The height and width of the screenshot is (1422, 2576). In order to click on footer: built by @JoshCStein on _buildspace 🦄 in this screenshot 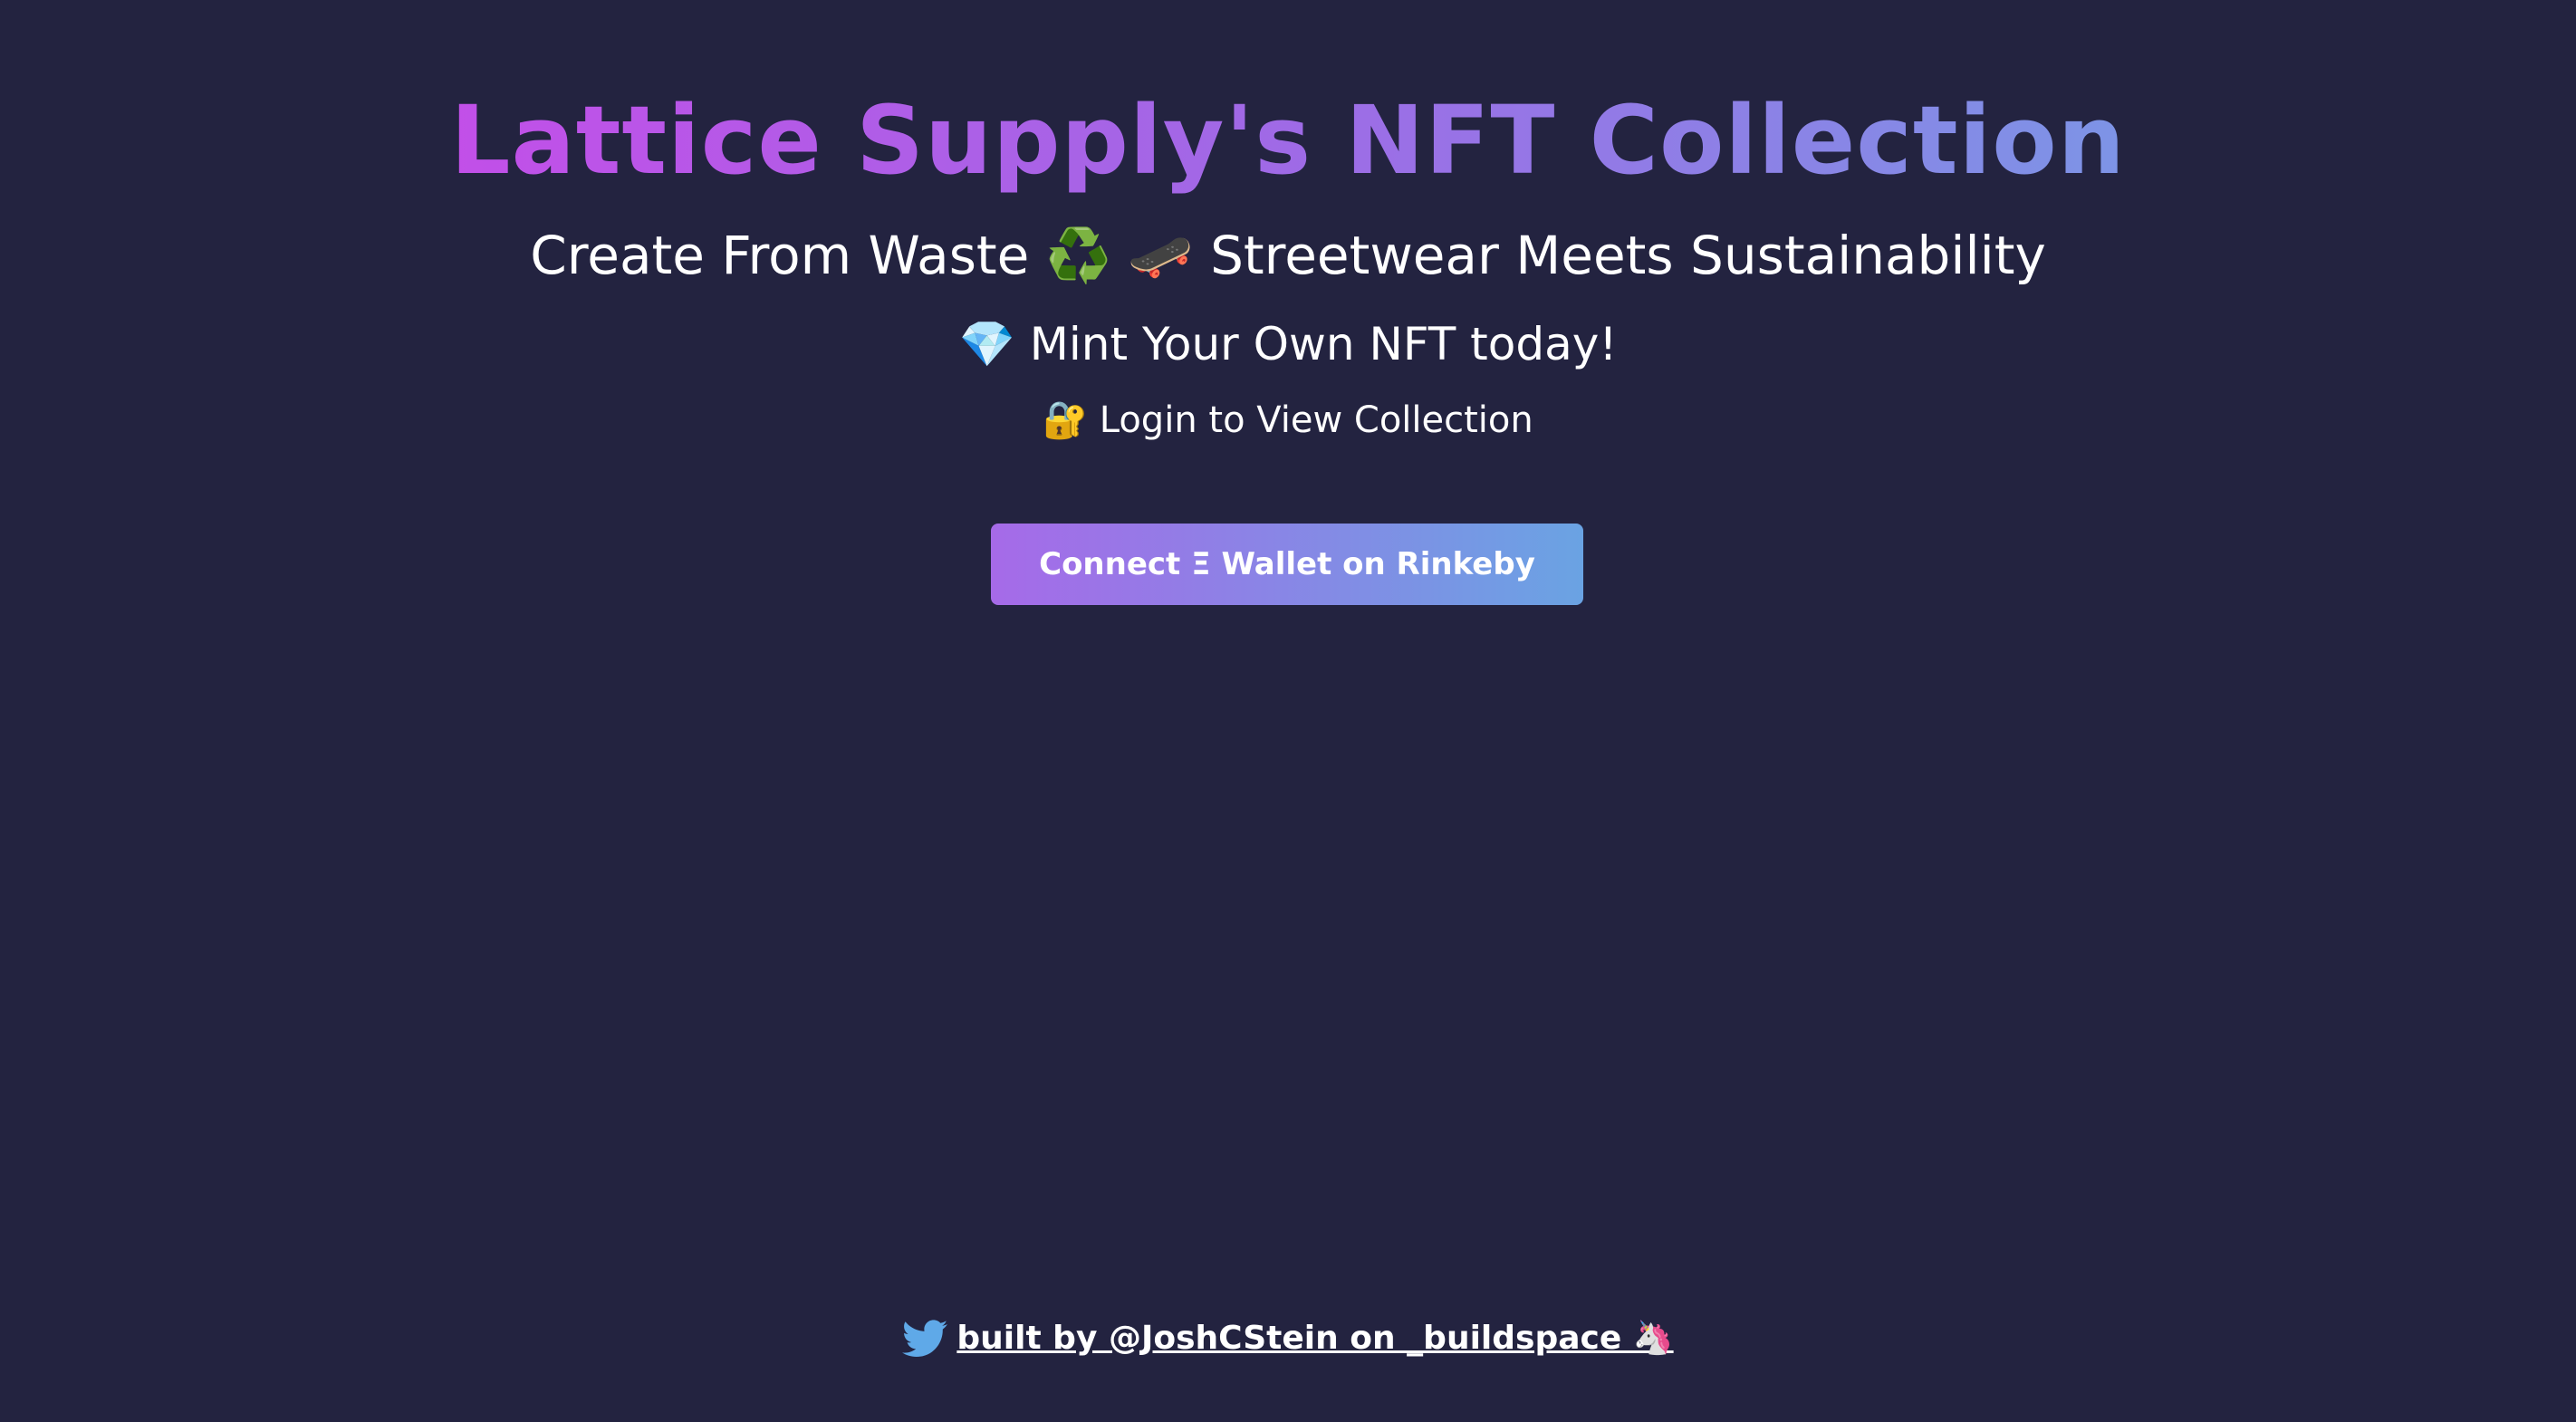, I will do `click(1288, 1339)`.